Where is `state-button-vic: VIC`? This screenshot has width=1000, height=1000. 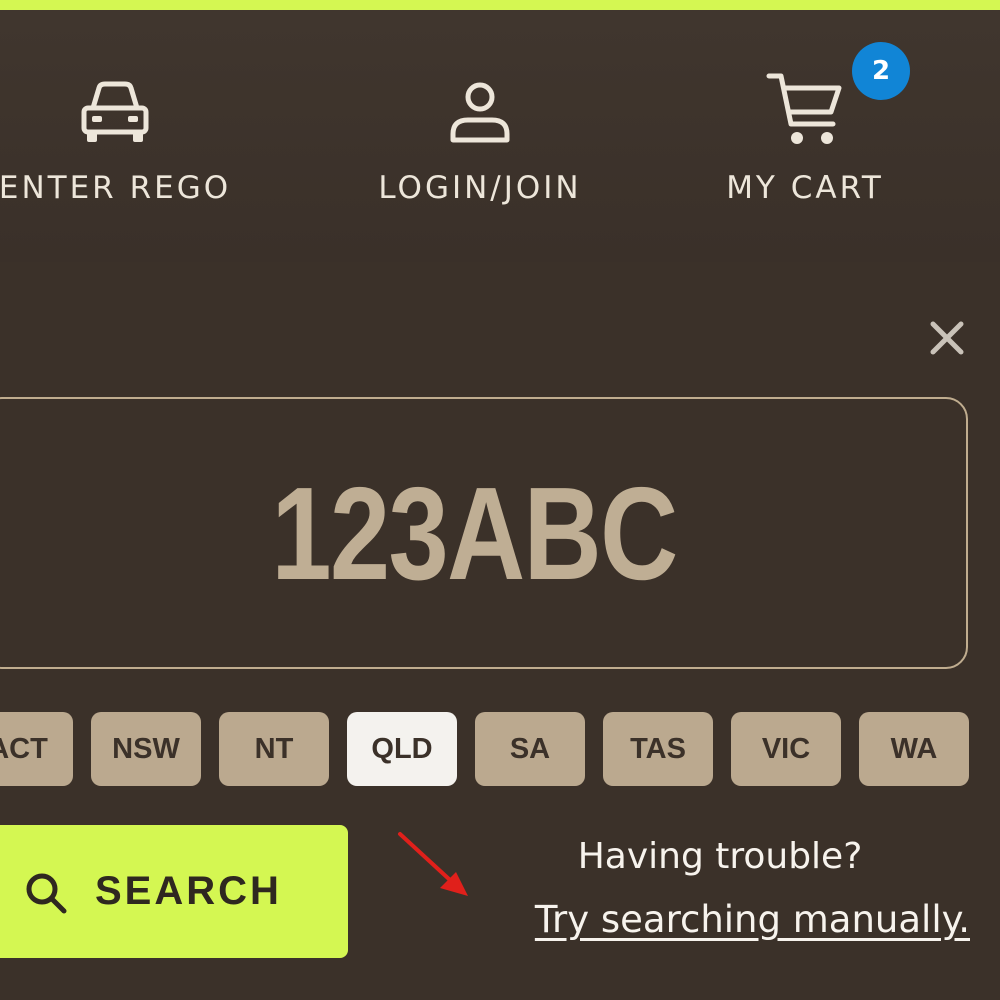 state-button-vic: VIC is located at coordinates (786, 749).